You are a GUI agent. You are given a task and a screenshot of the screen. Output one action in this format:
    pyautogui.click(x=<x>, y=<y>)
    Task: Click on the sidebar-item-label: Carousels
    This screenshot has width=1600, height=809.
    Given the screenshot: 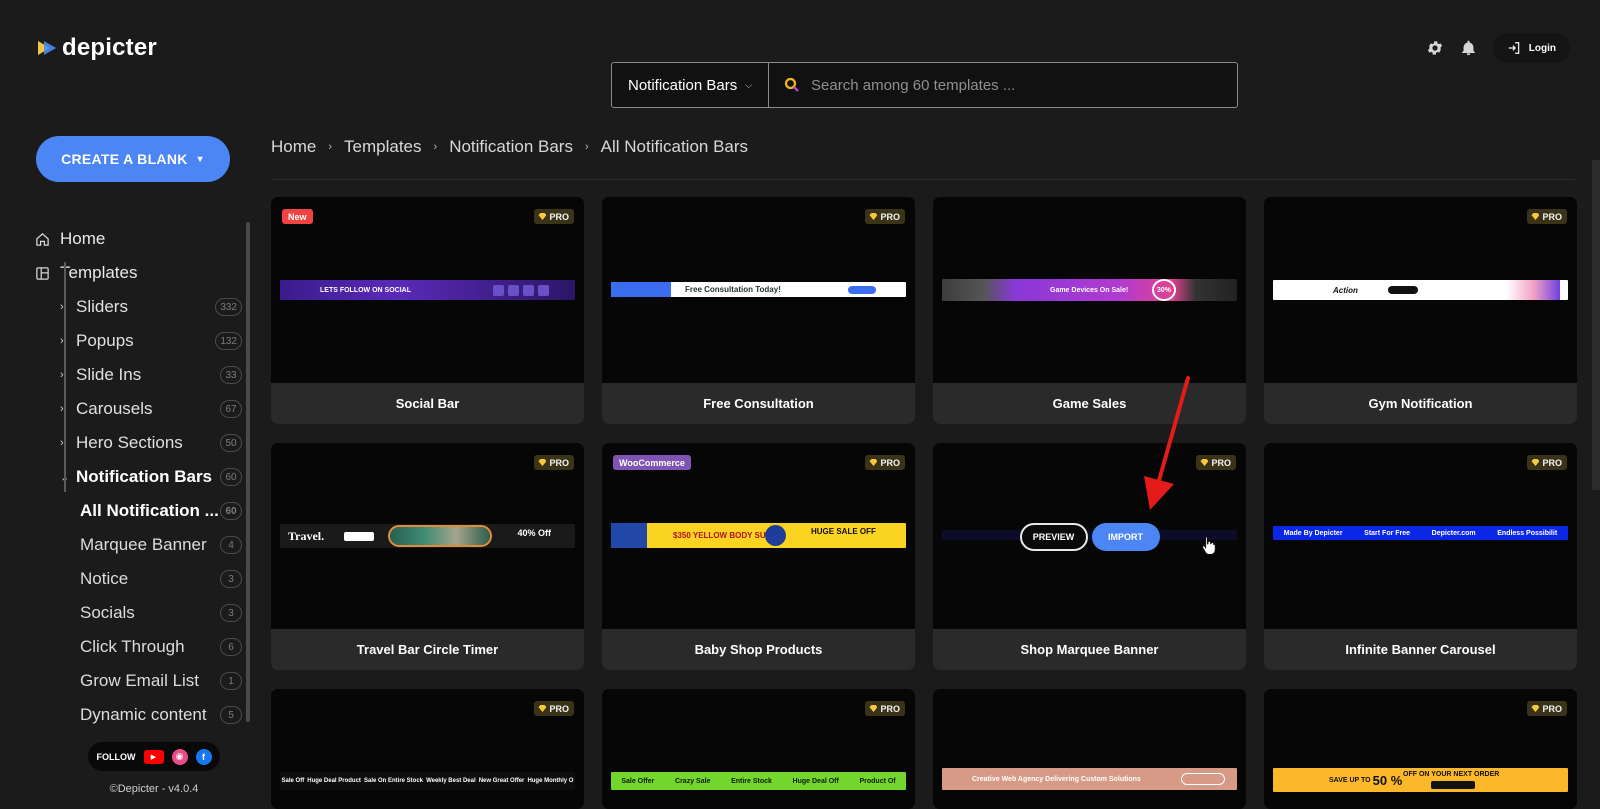 What is the action you would take?
    pyautogui.click(x=114, y=408)
    